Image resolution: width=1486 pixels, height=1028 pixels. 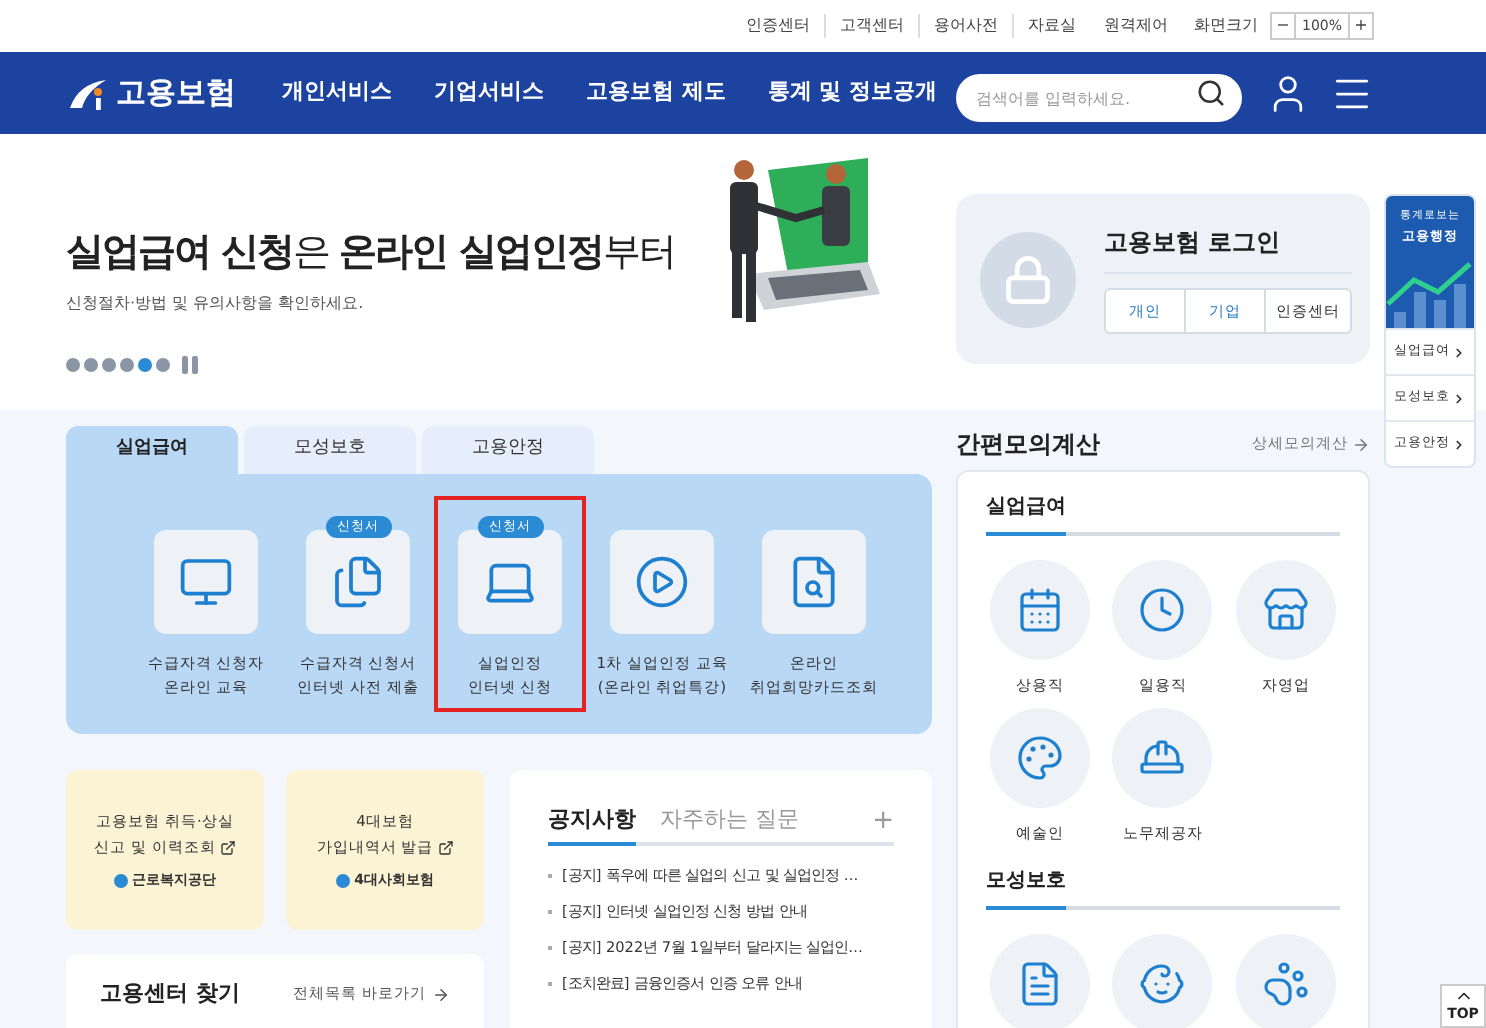 I want to click on utility-link: 고객센터, so click(x=872, y=26).